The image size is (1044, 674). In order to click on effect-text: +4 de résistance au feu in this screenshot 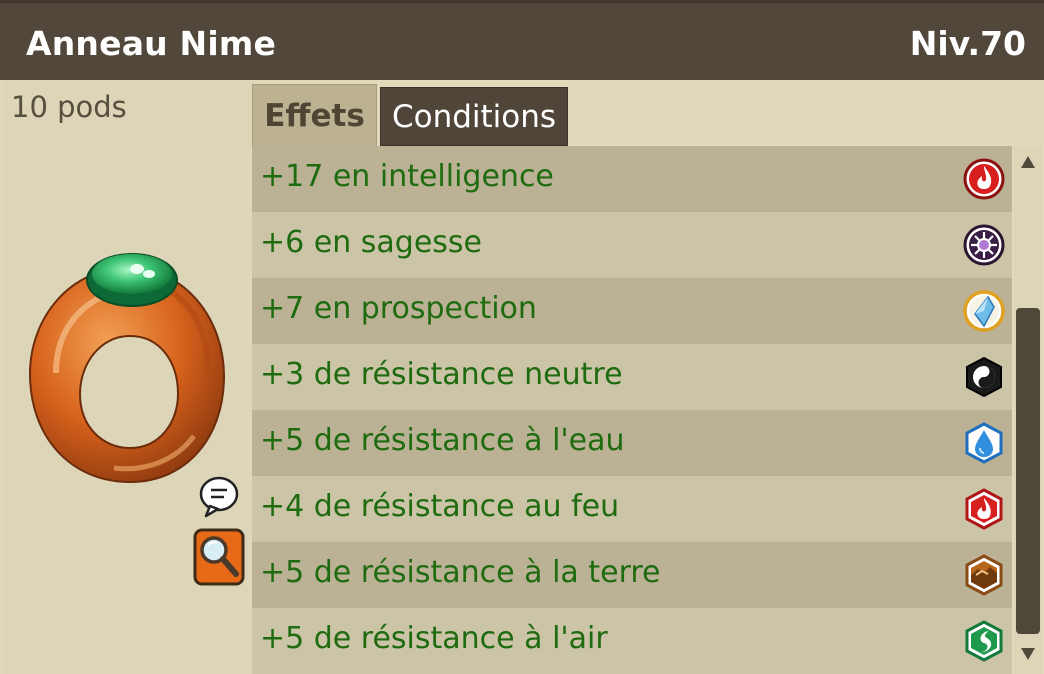, I will do `click(440, 506)`.